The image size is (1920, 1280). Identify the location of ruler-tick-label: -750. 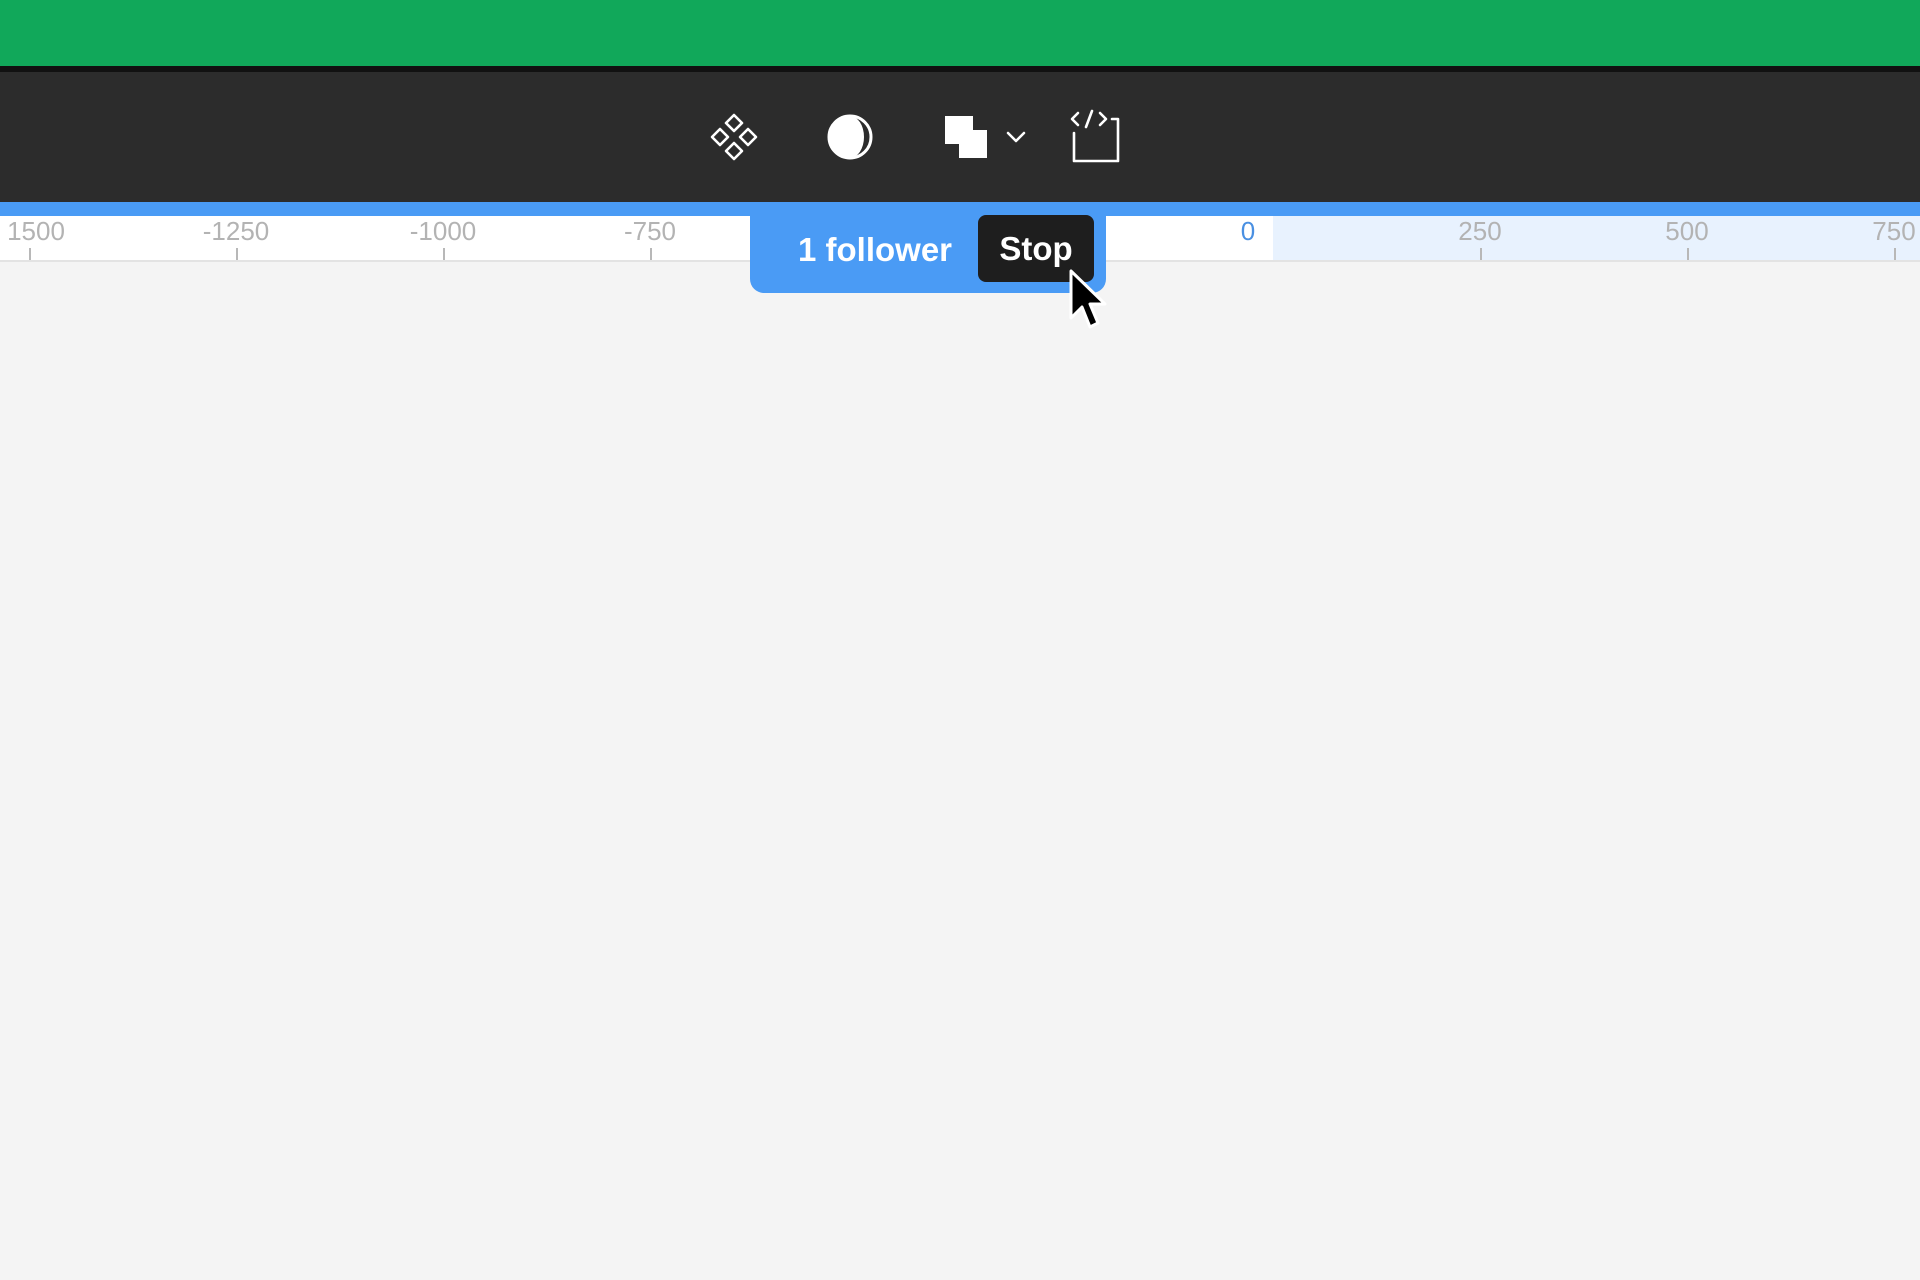
(650, 231).